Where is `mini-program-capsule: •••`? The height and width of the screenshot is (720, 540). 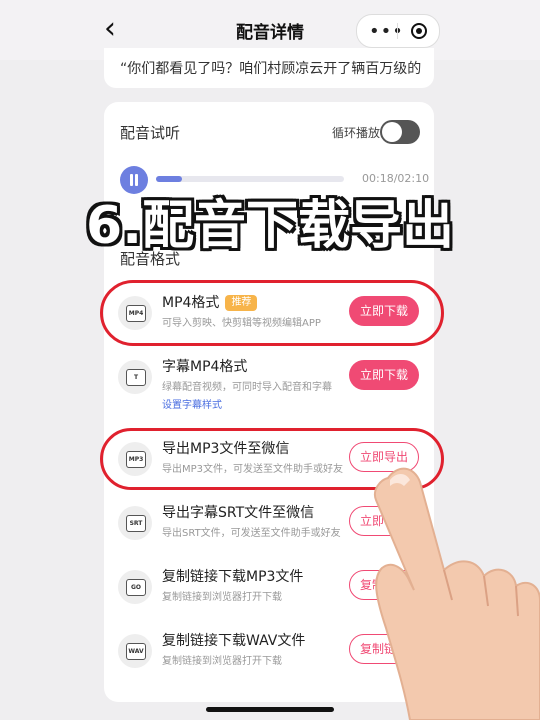
mini-program-capsule: ••• is located at coordinates (398, 31).